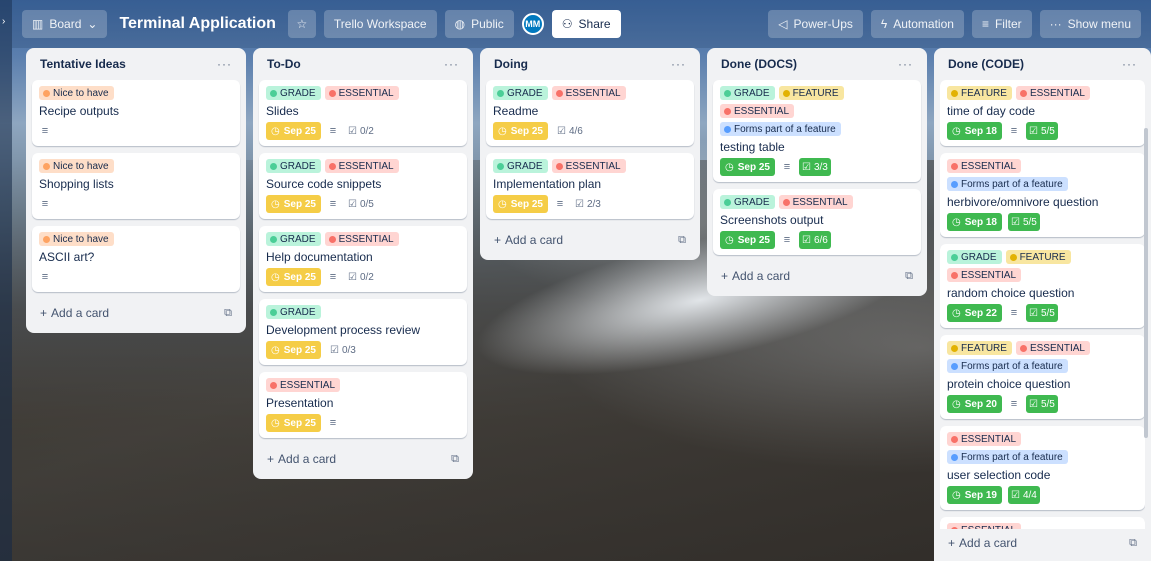 This screenshot has height=561, width=1151. I want to click on scrollbar, so click(1146, 283).